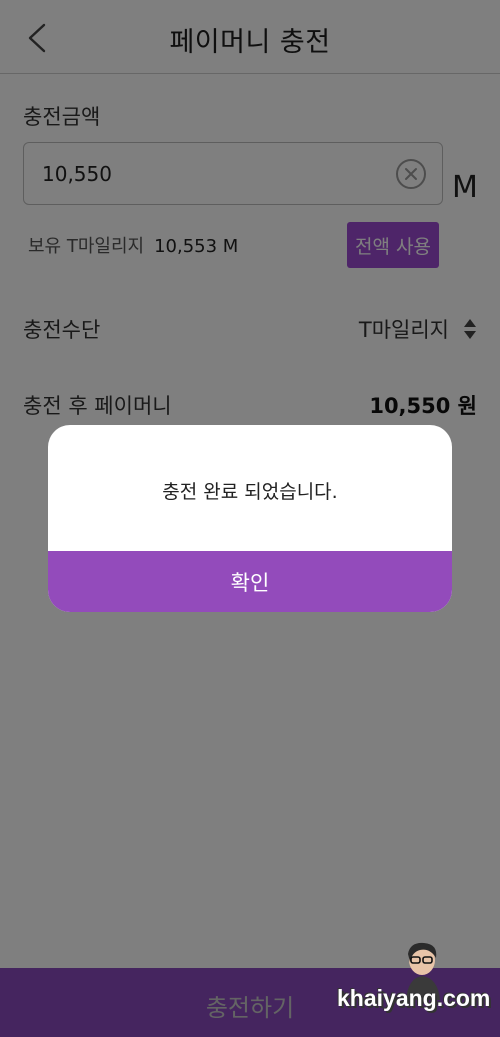  Describe the element at coordinates (250, 518) in the screenshot. I see `completion-dialog: 충전 완료 되었습니다. 확인` at that location.